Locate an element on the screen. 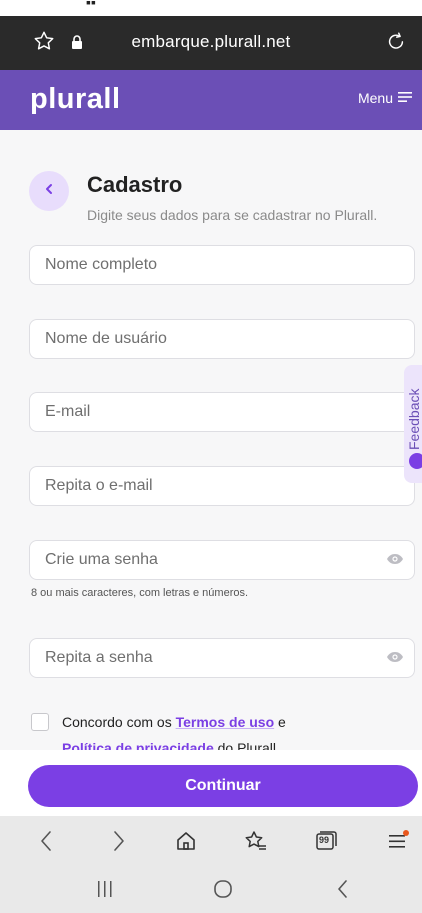 The width and height of the screenshot is (422, 913). email-repeat-field is located at coordinates (222, 486).